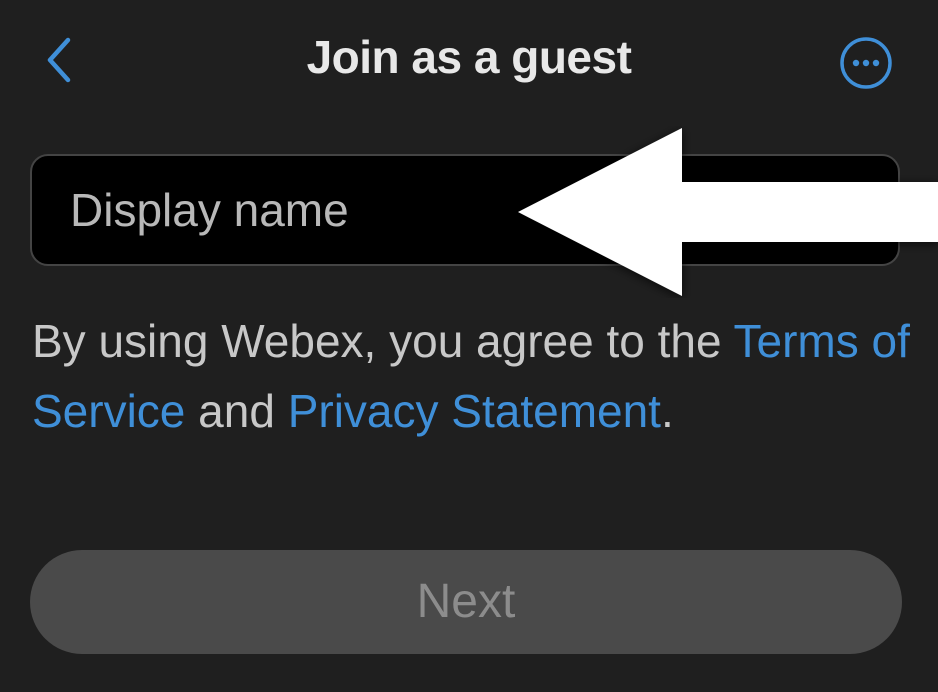  What do you see at coordinates (466, 602) in the screenshot?
I see `next-button: Next` at bounding box center [466, 602].